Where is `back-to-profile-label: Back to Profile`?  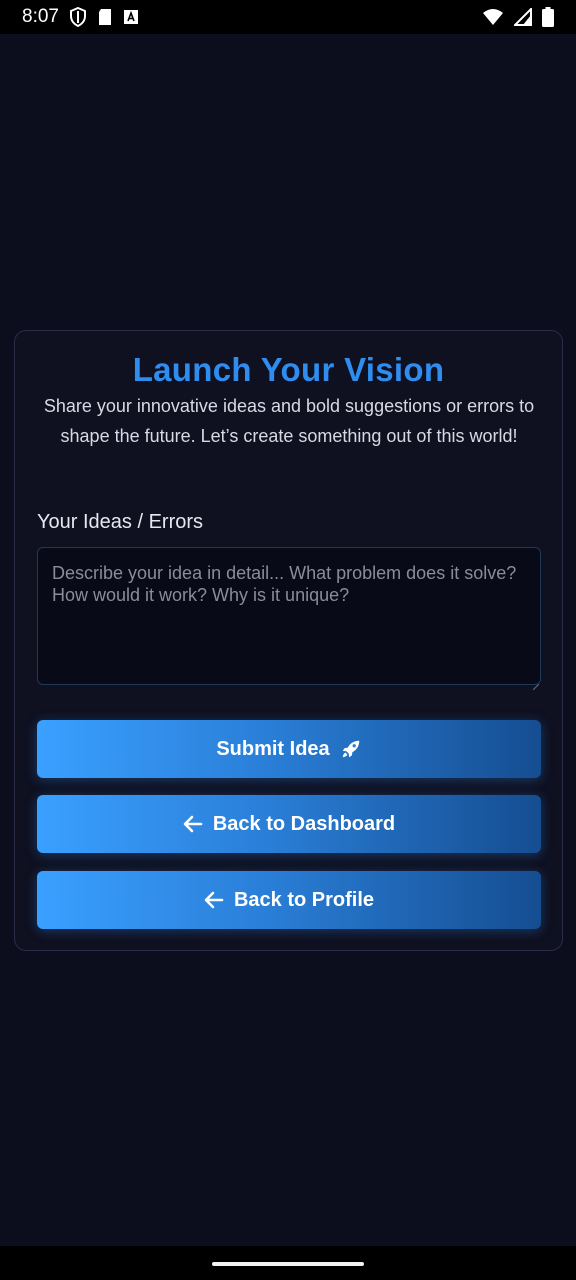
back-to-profile-label: Back to Profile is located at coordinates (304, 899).